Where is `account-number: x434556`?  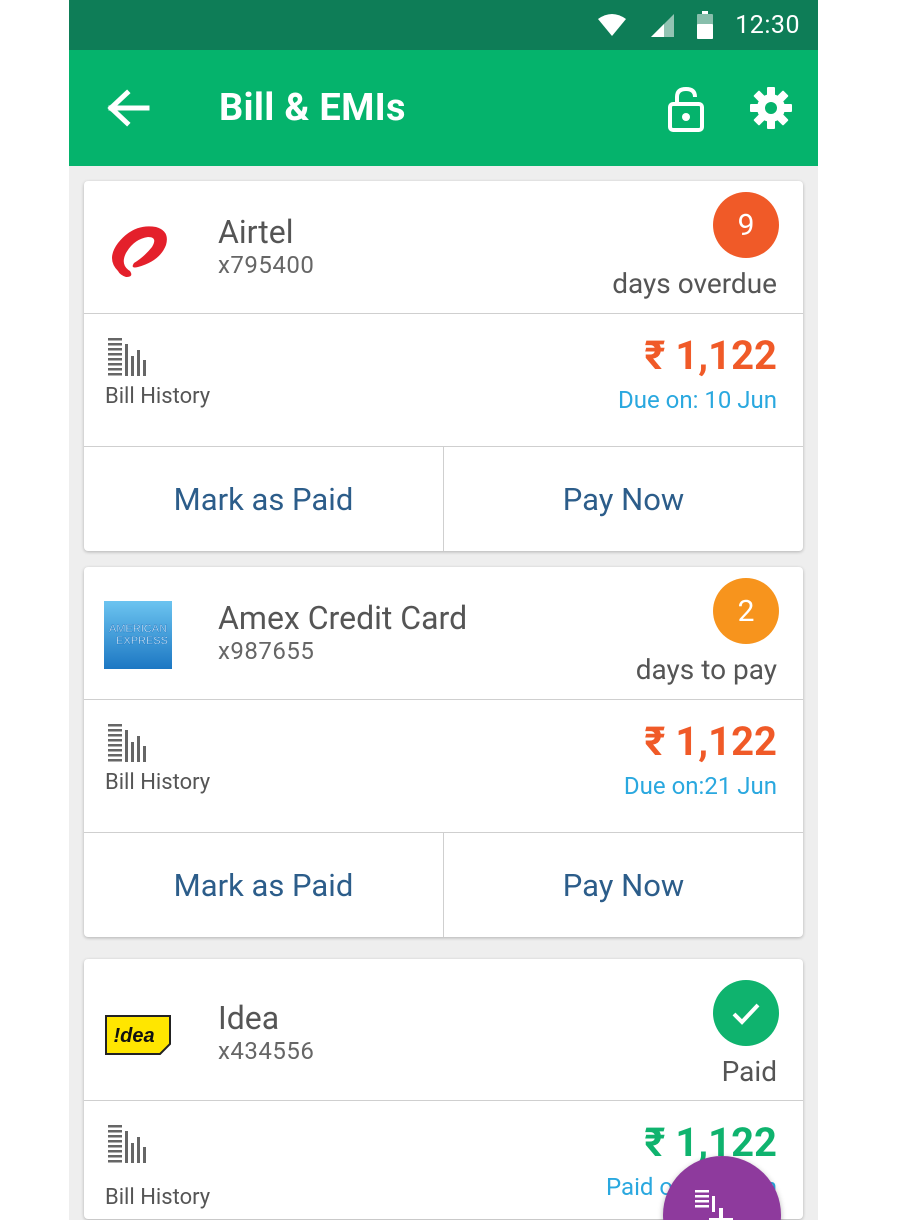 account-number: x434556 is located at coordinates (266, 1051).